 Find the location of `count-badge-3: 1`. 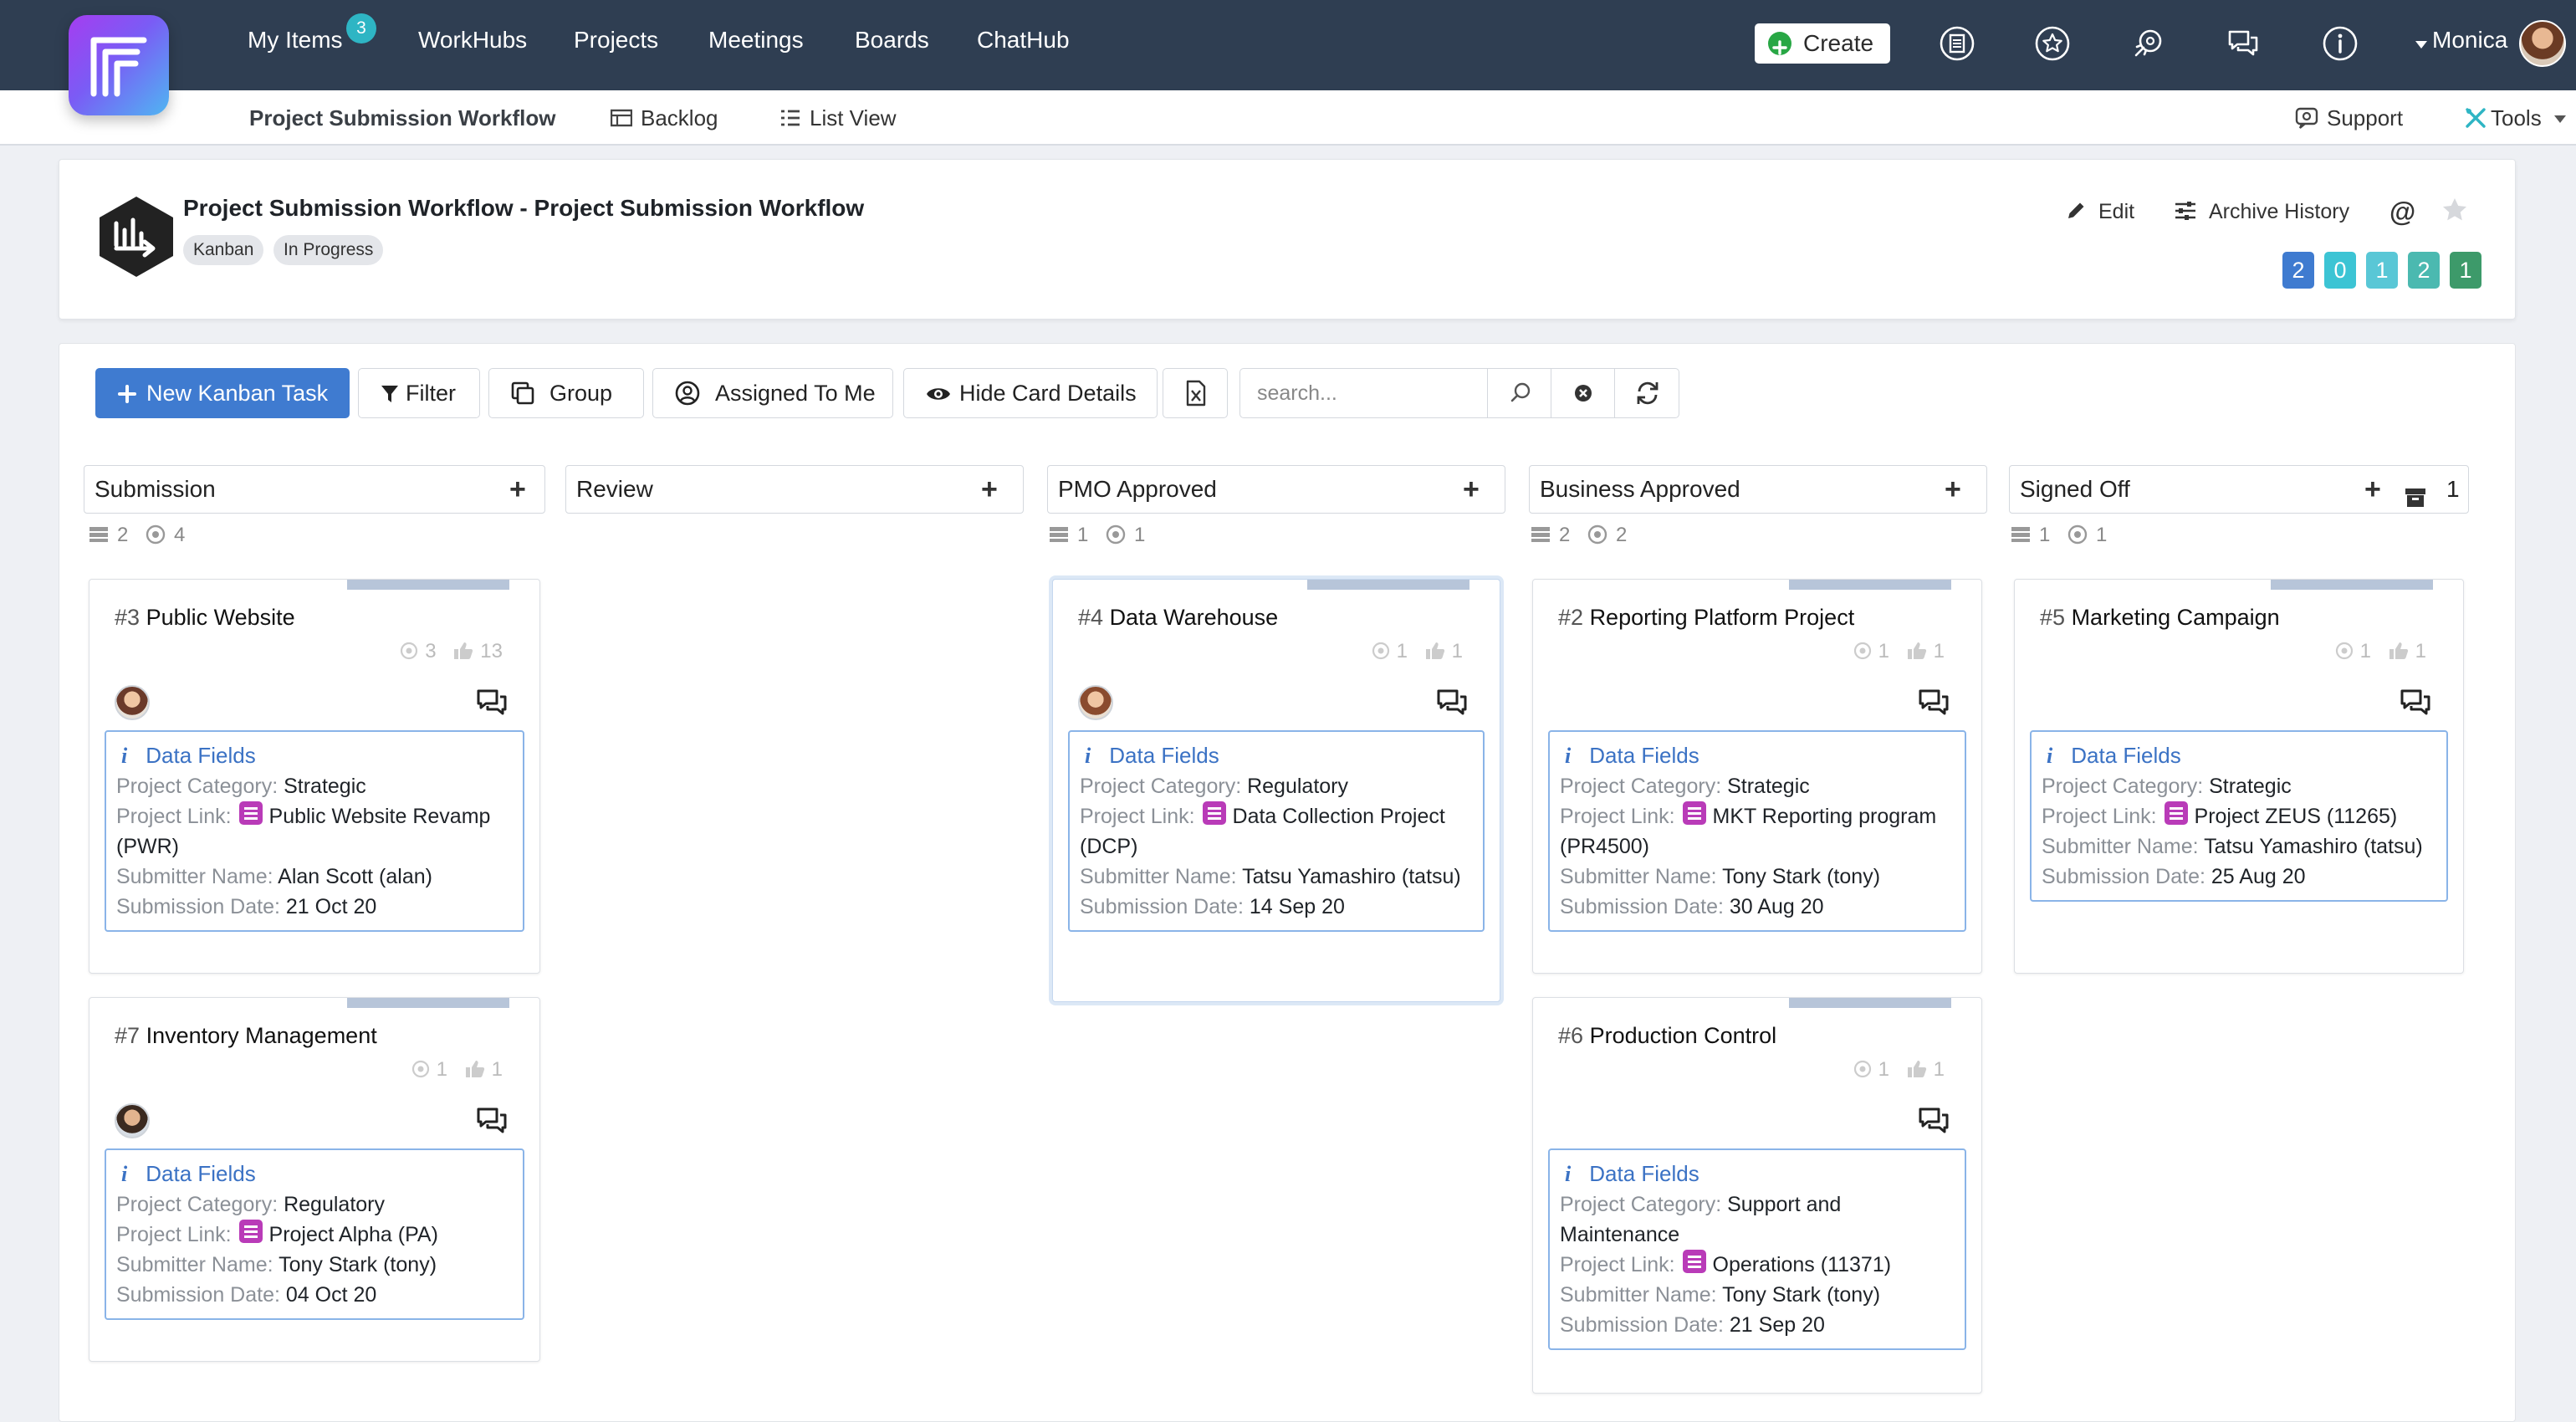

count-badge-3: 1 is located at coordinates (2382, 270).